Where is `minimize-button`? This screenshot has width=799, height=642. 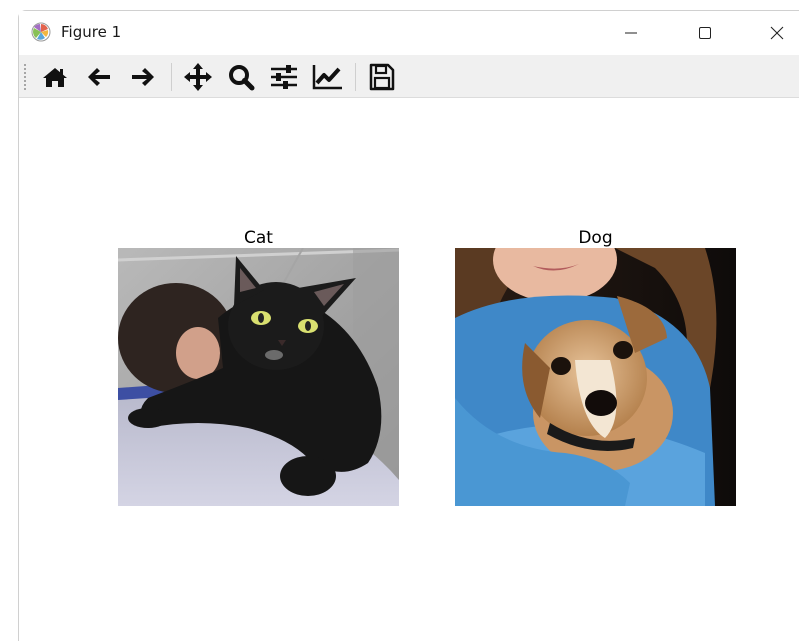 minimize-button is located at coordinates (631, 33).